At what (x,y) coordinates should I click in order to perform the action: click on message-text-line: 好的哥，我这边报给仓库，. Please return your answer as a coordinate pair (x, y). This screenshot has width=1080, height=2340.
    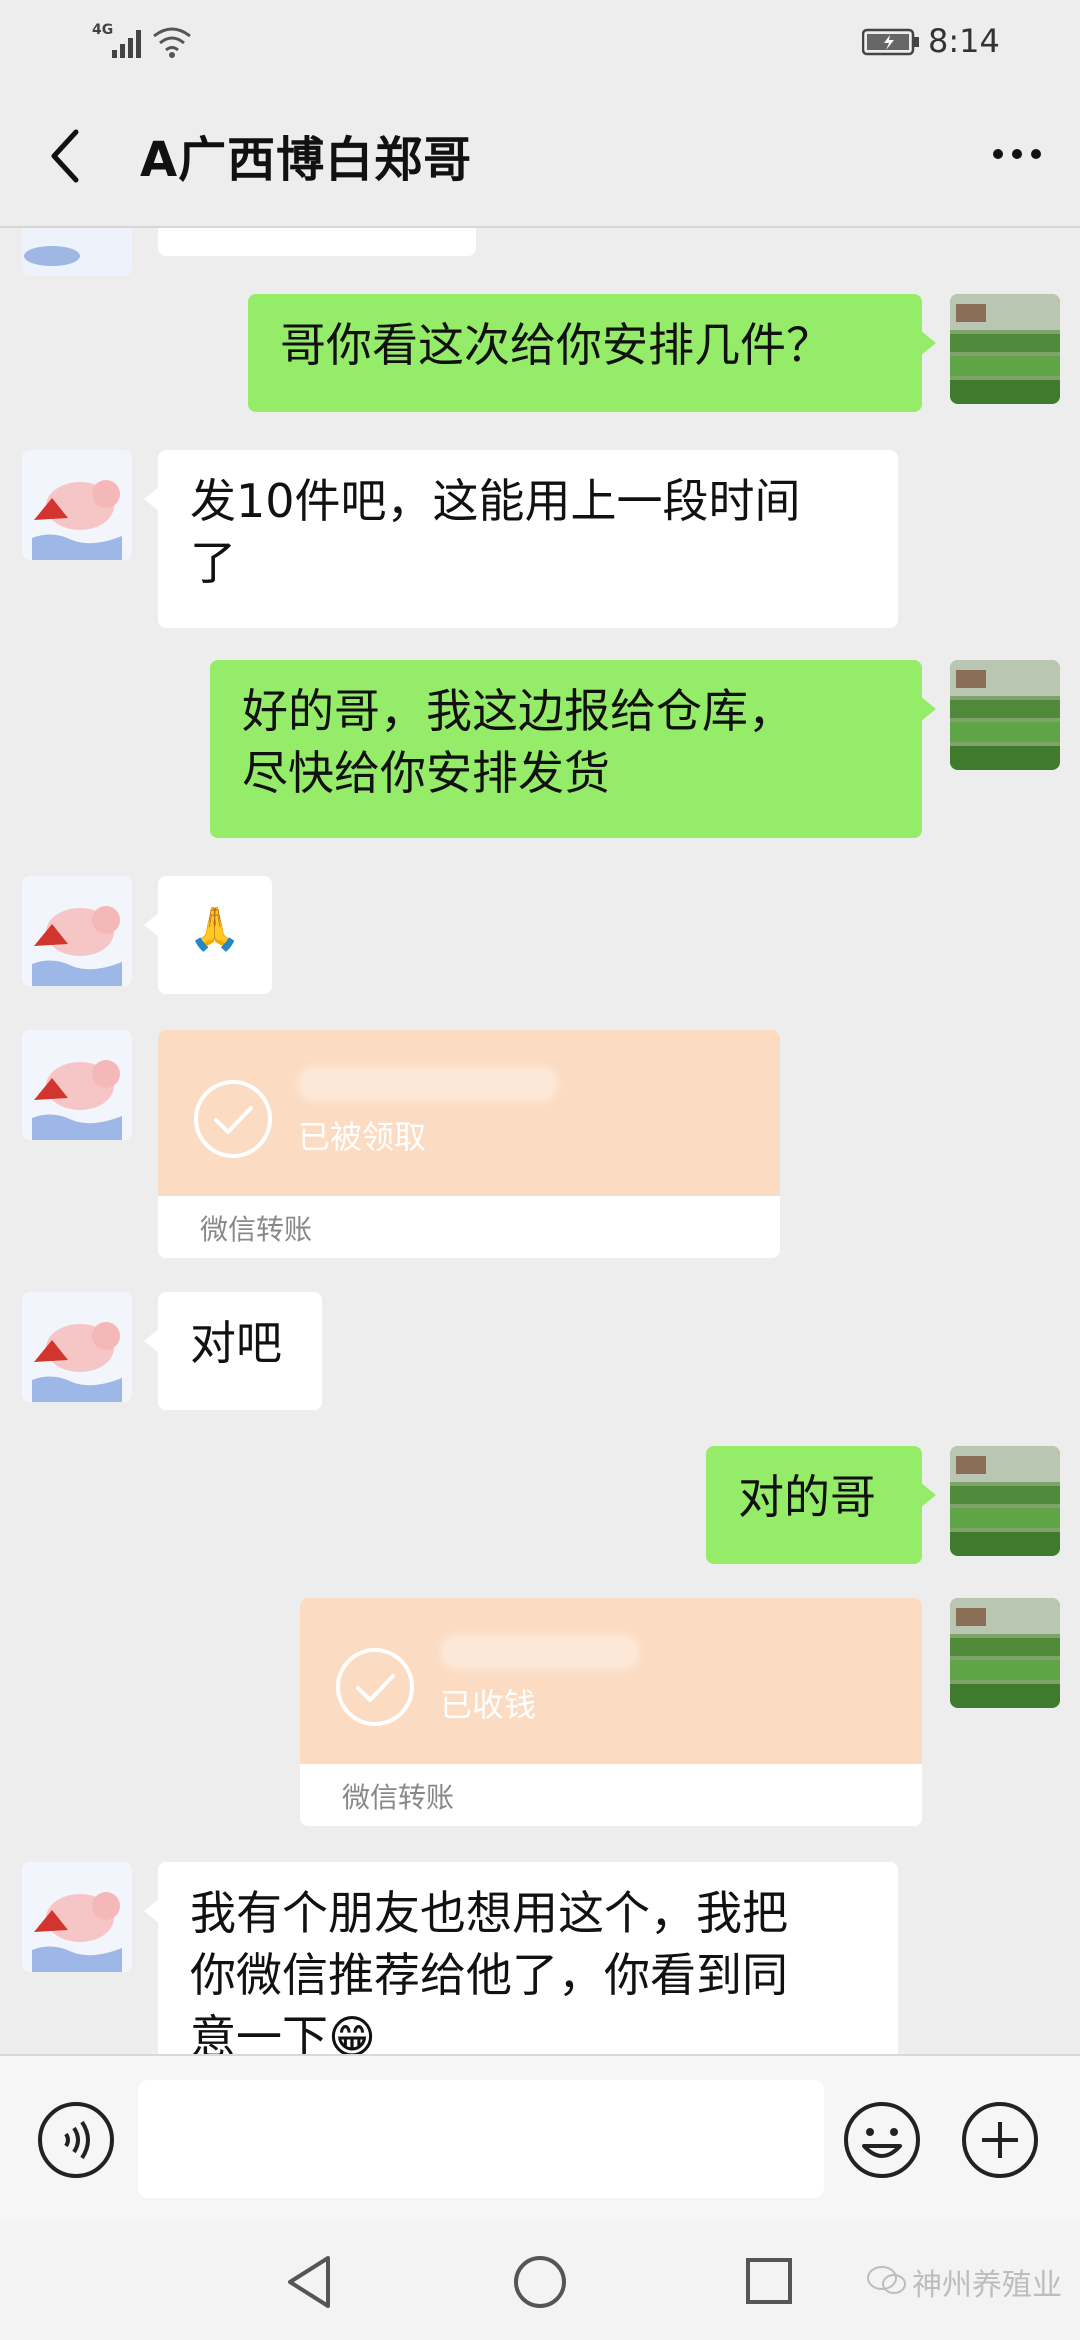
    Looking at the image, I should click on (518, 711).